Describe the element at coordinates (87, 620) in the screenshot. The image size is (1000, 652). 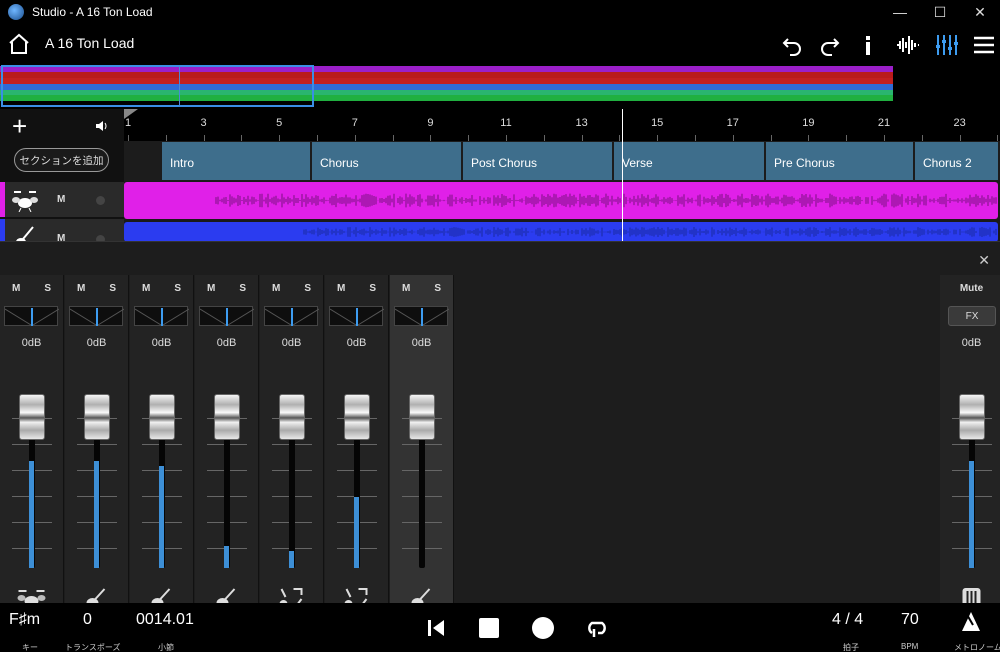
I see `transpose-value: 0` at that location.